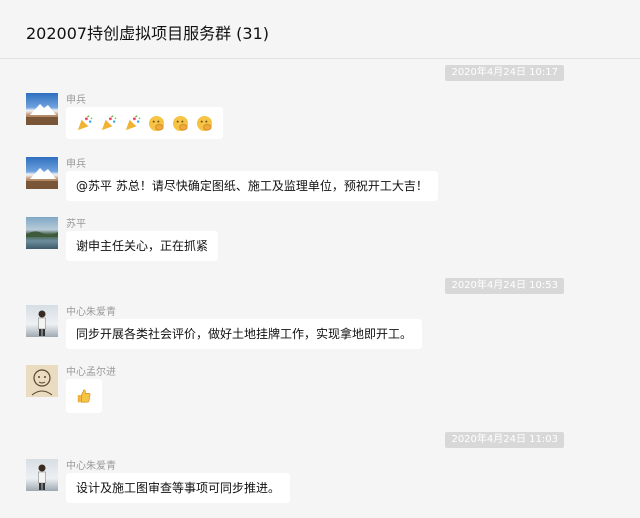  What do you see at coordinates (178, 488) in the screenshot?
I see `message-bubble: 设计及施工图审查等事项可同步推进。` at bounding box center [178, 488].